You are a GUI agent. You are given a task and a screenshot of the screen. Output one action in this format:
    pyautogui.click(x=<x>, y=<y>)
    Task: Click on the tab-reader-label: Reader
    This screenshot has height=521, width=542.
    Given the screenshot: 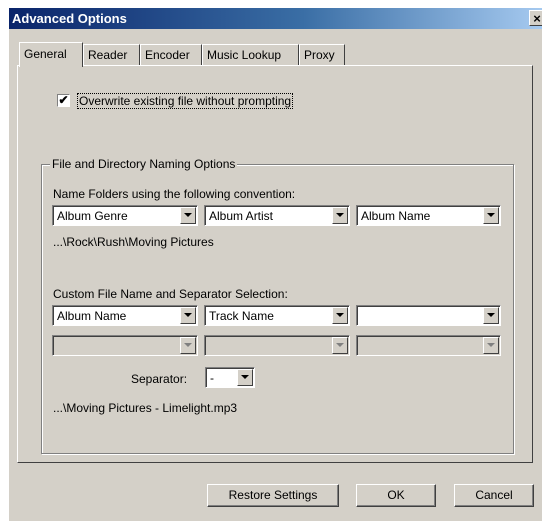 What is the action you would take?
    pyautogui.click(x=108, y=55)
    